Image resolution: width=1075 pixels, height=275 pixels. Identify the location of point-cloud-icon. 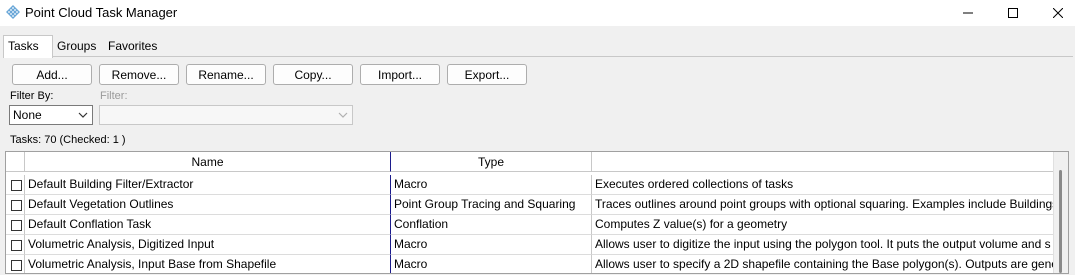
(13, 12).